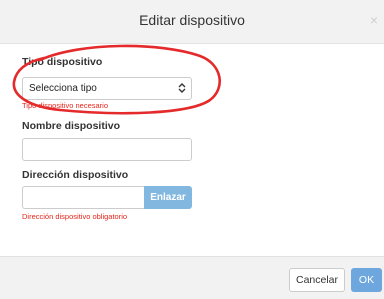  Describe the element at coordinates (366, 280) in the screenshot. I see `ok-button: OK` at that location.